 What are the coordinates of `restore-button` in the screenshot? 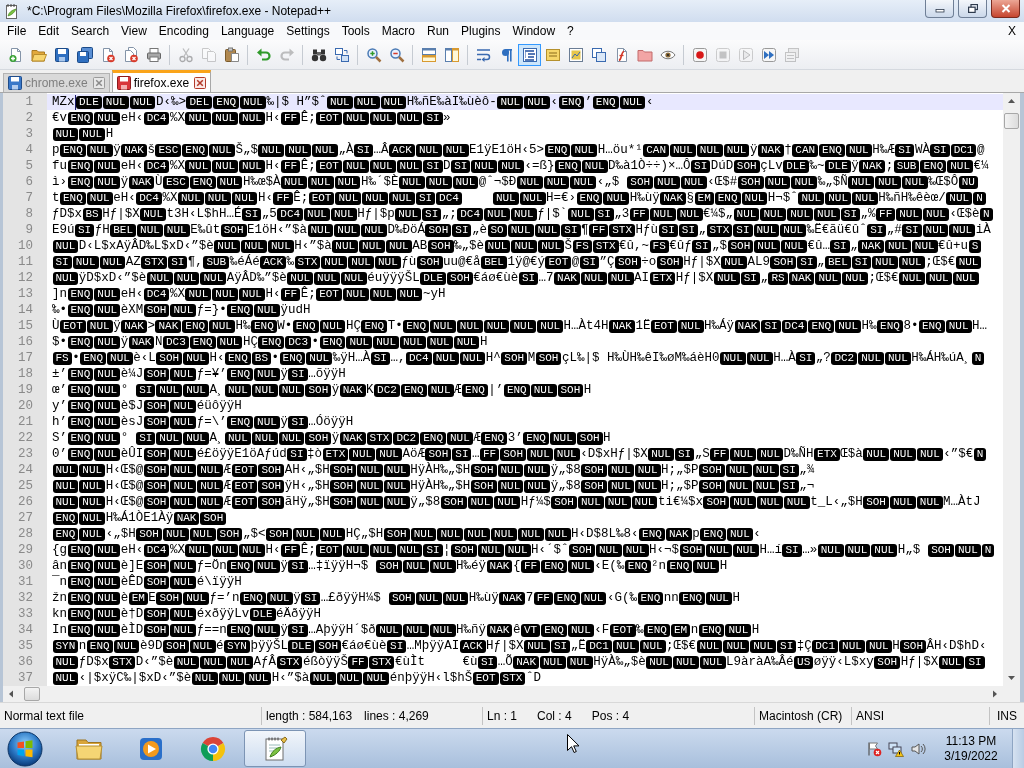 It's located at (972, 9).